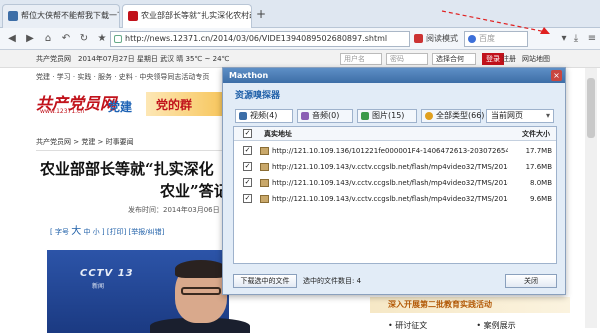 The width and height of the screenshot is (600, 333). Describe the element at coordinates (76, 231) in the screenshot. I see `font-large-button: 大` at that location.